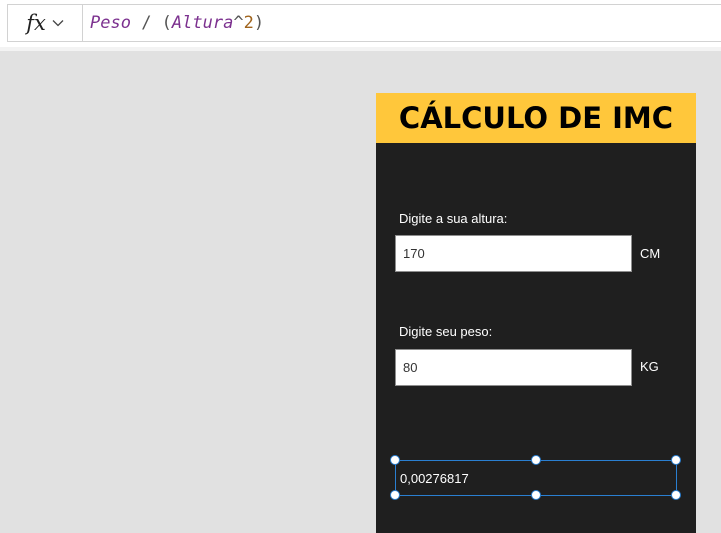  Describe the element at coordinates (395, 460) in the screenshot. I see `resize-handle-top-left` at that location.